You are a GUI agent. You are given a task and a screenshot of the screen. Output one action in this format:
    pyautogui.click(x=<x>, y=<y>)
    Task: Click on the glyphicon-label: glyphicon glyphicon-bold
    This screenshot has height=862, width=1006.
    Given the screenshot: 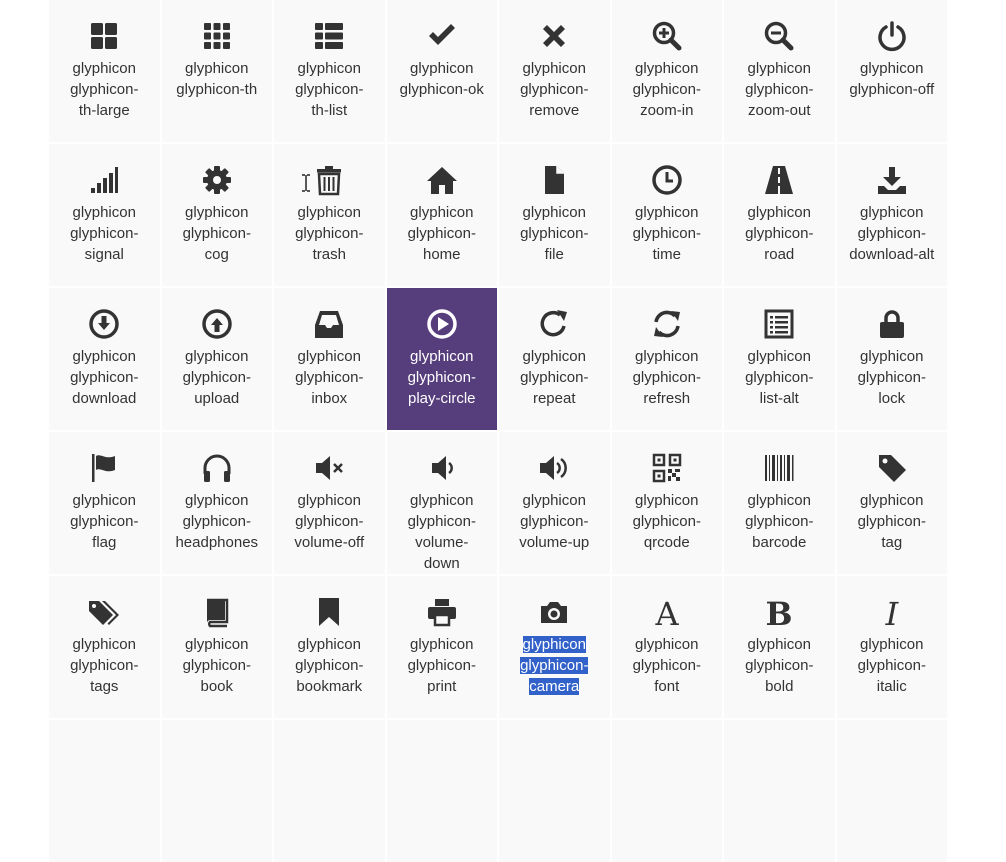 What is the action you would take?
    pyautogui.click(x=779, y=665)
    